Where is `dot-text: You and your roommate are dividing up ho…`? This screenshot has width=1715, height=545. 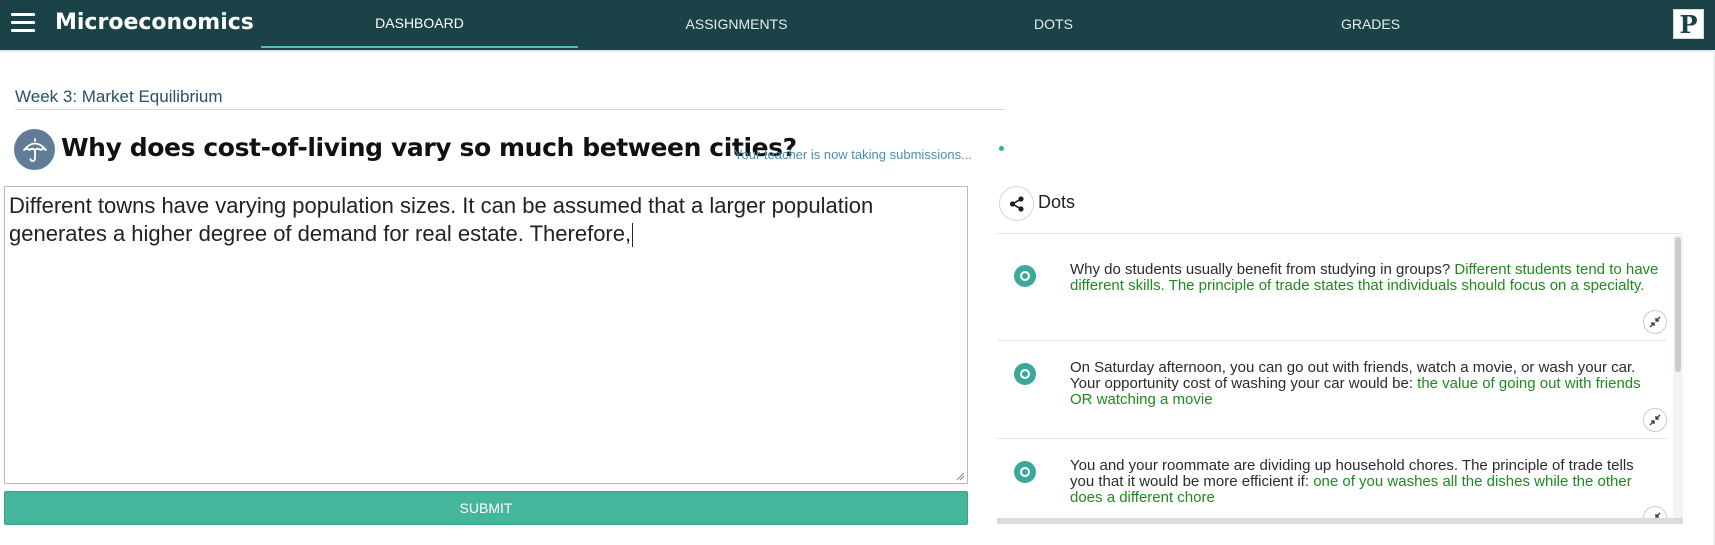
dot-text: You and your roommate are dividing up ho… is located at coordinates (1366, 482).